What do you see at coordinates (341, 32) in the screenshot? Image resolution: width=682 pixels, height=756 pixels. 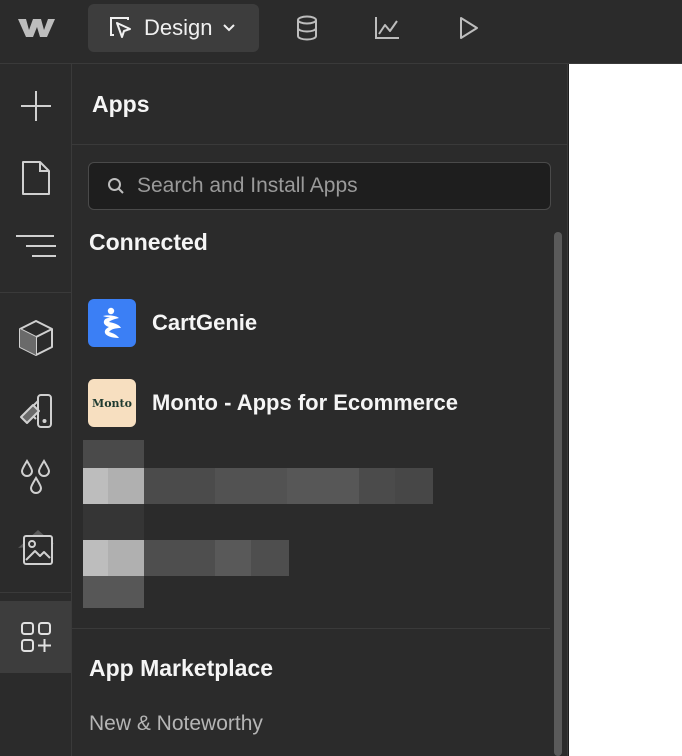 I see `top-bar: Design` at bounding box center [341, 32].